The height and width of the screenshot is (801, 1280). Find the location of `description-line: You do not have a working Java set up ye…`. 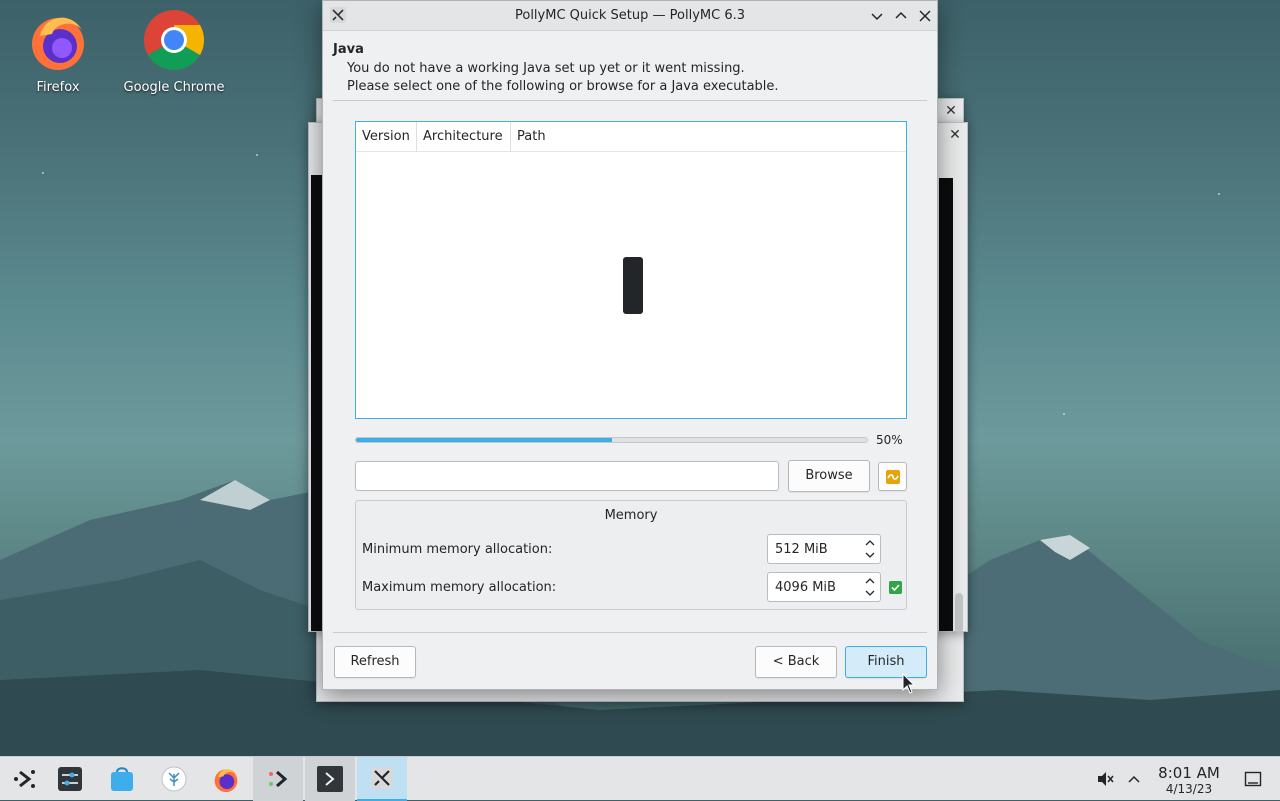

description-line: You do not have a working Java set up ye… is located at coordinates (546, 68).